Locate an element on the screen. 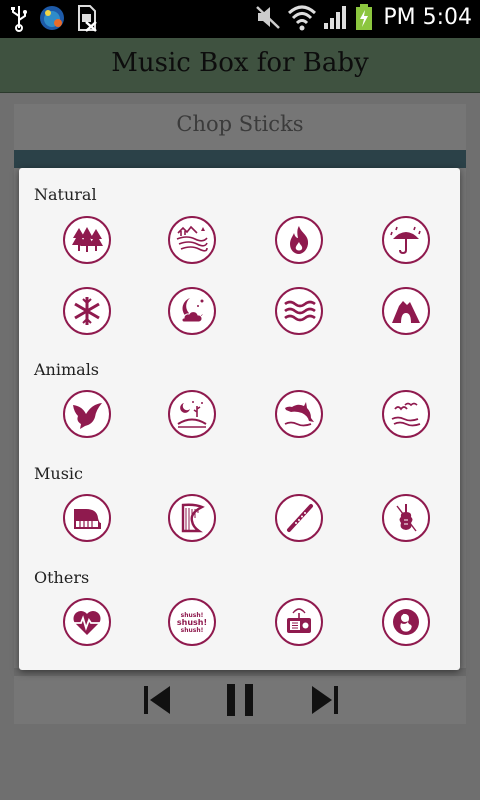 The height and width of the screenshot is (800, 480). sound-stream-button is located at coordinates (192, 240).